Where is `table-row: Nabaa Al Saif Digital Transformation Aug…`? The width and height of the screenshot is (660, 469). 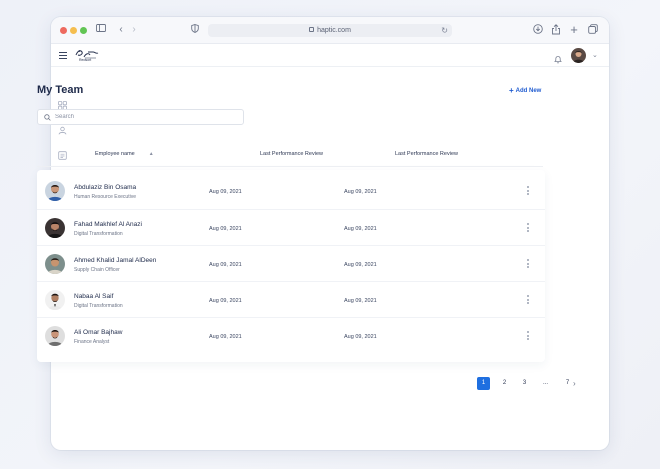 table-row: Nabaa Al Saif Digital Transformation Aug… is located at coordinates (291, 298).